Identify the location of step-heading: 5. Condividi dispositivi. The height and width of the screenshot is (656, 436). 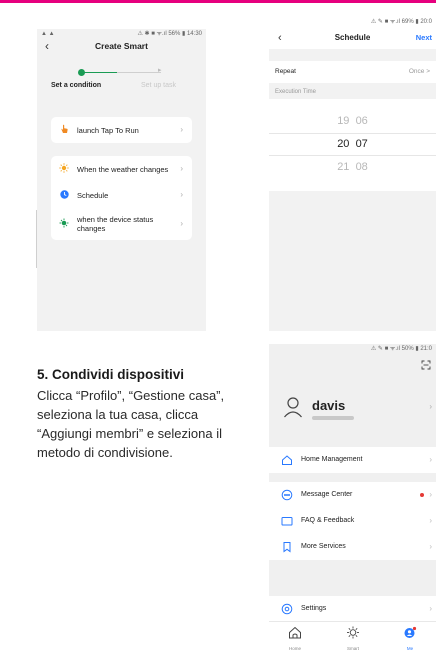
(111, 374).